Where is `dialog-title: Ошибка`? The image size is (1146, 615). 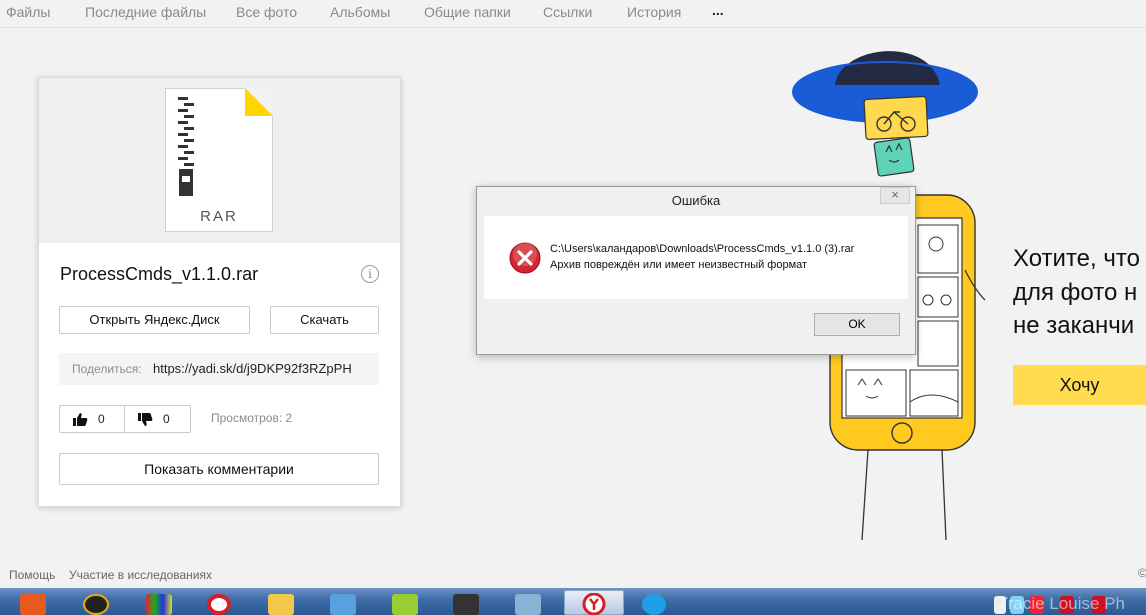 dialog-title: Ошибка is located at coordinates (696, 200).